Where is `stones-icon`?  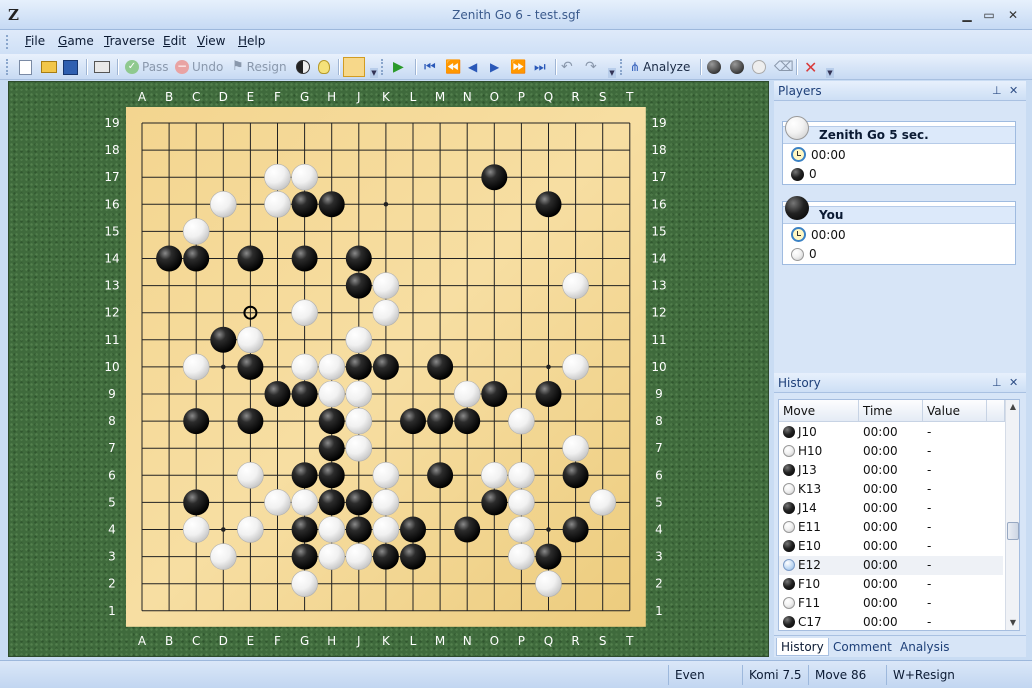
stones-icon is located at coordinates (714, 67).